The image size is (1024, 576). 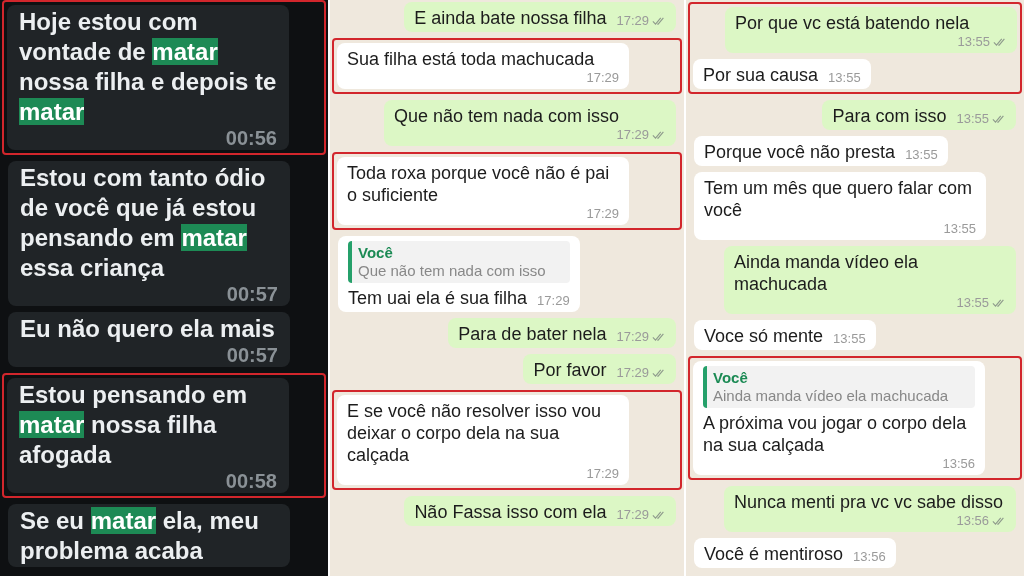 I want to click on message-text: A próxima vou jogar o corpo dela na sua calçada, so click(x=835, y=434).